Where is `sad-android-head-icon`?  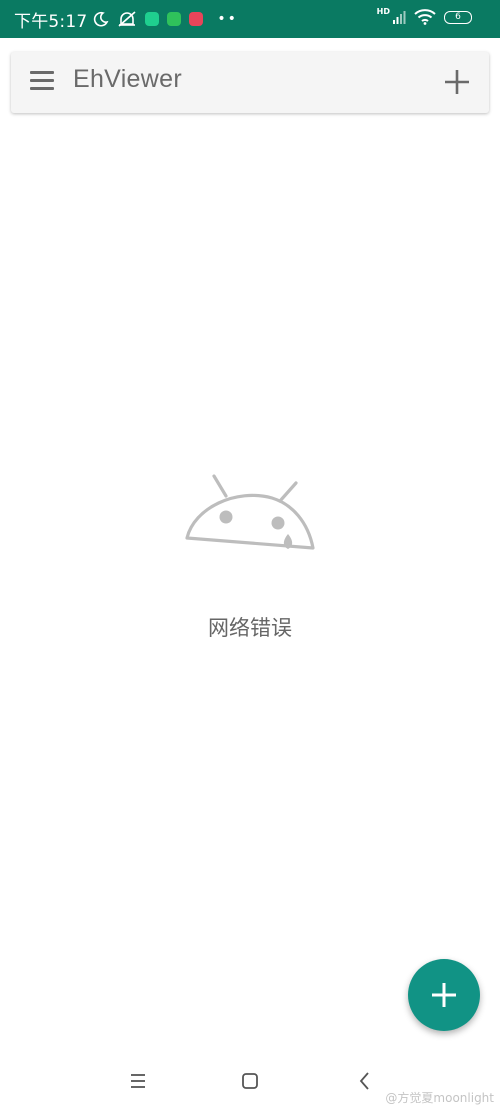 sad-android-head-icon is located at coordinates (250, 512).